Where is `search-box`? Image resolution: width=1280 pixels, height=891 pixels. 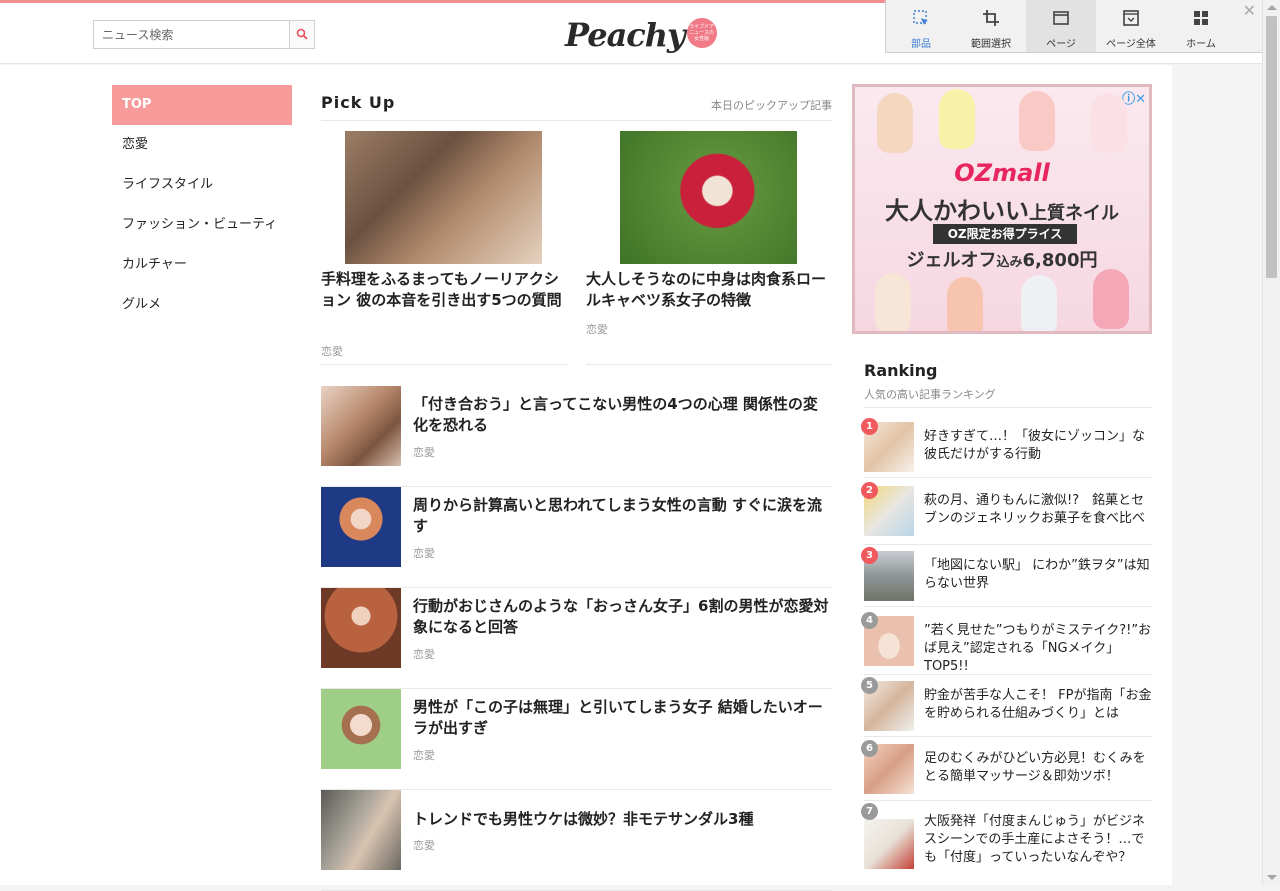
search-box is located at coordinates (204, 34).